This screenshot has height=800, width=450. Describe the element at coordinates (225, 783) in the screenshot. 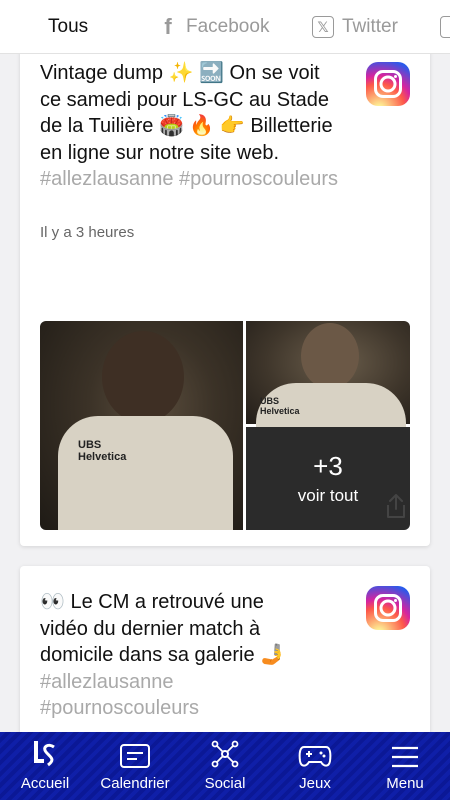

I see `nav-label: Social` at that location.